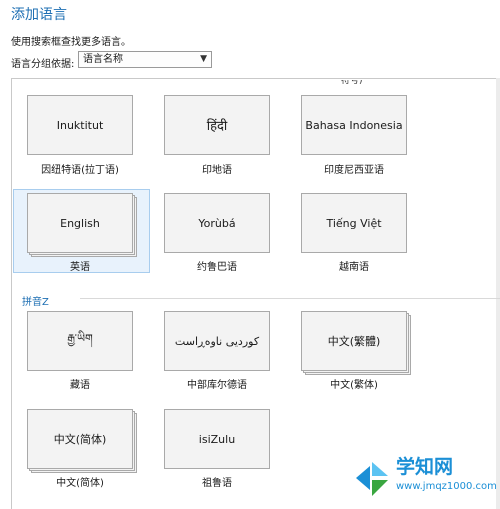 The image size is (500, 509). I want to click on tile-label: کوردیی ناوەڕاست, so click(217, 341).